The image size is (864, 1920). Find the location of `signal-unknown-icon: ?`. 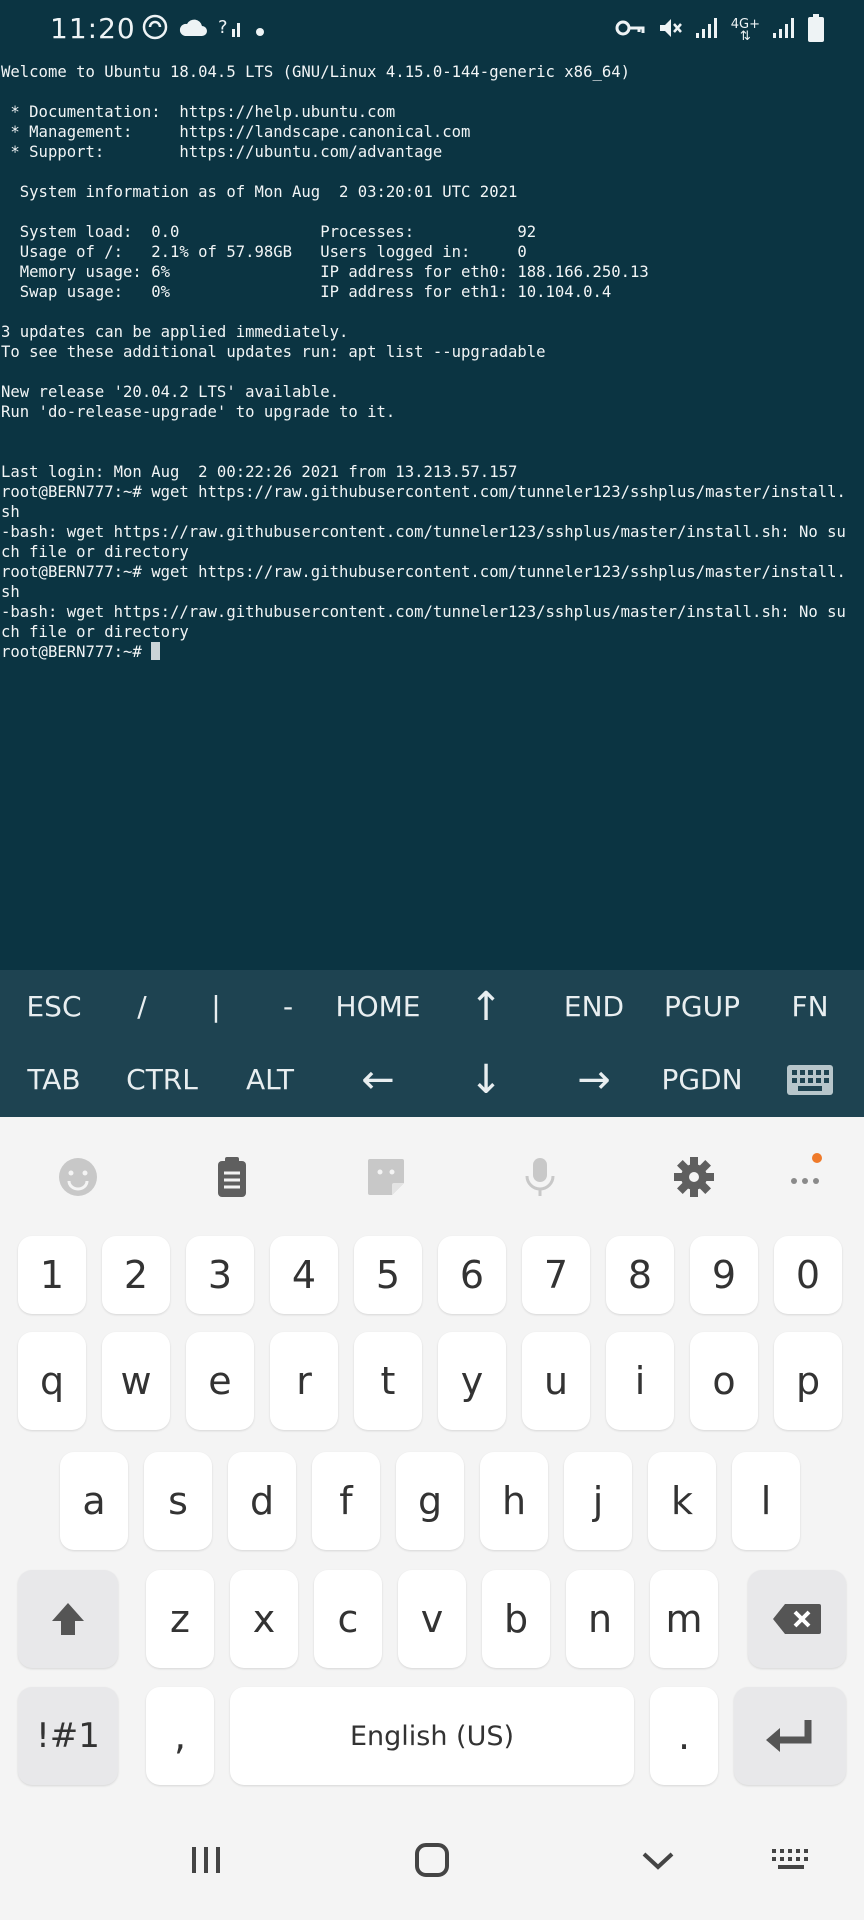

signal-unknown-icon: ? is located at coordinates (231, 30).